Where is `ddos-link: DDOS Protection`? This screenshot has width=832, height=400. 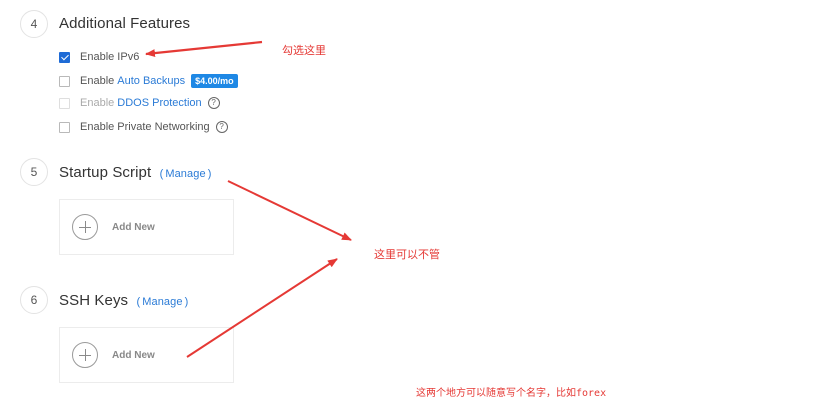 ddos-link: DDOS Protection is located at coordinates (159, 103).